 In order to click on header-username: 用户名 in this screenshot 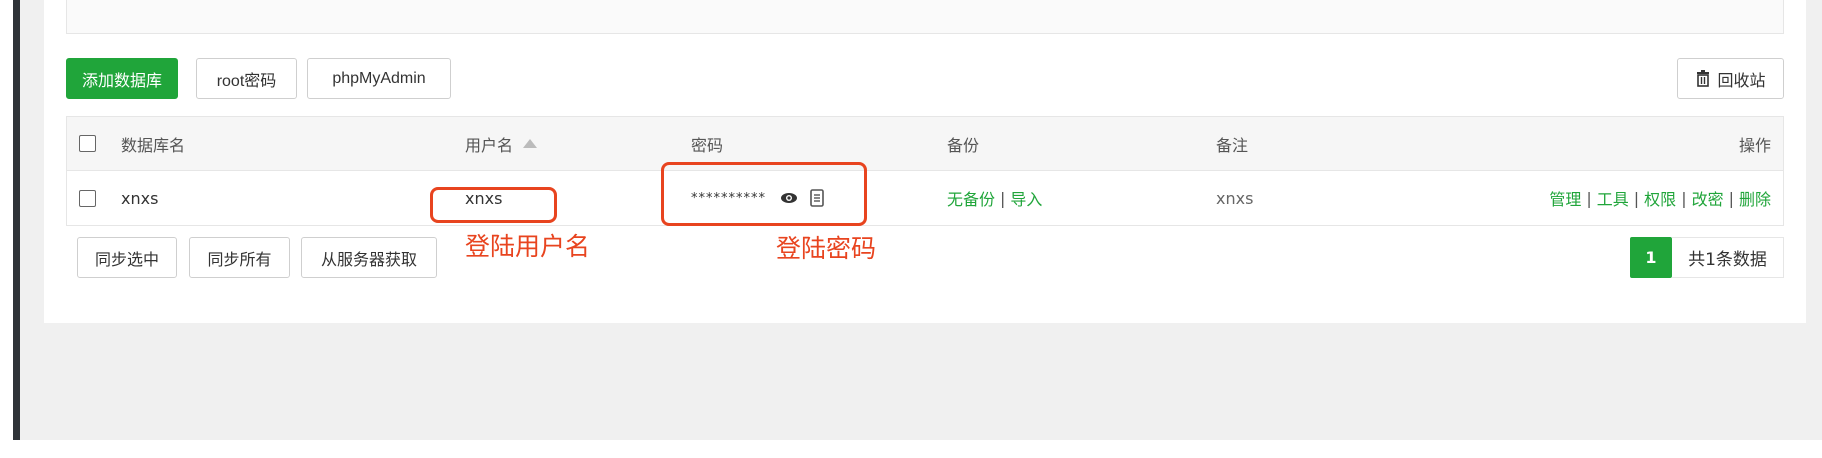, I will do `click(501, 143)`.